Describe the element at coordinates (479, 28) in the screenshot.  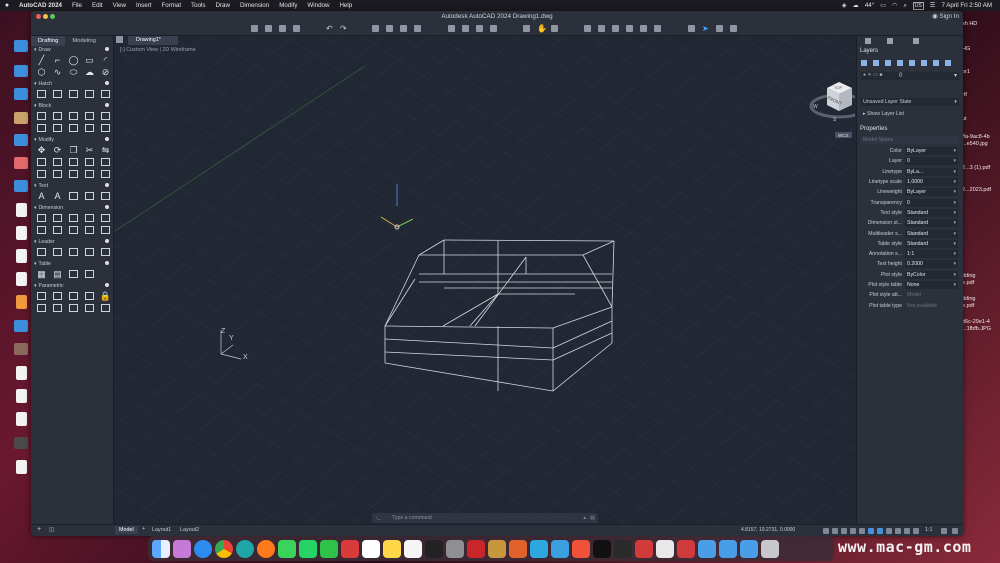
I see `dwg-compare-icon` at that location.